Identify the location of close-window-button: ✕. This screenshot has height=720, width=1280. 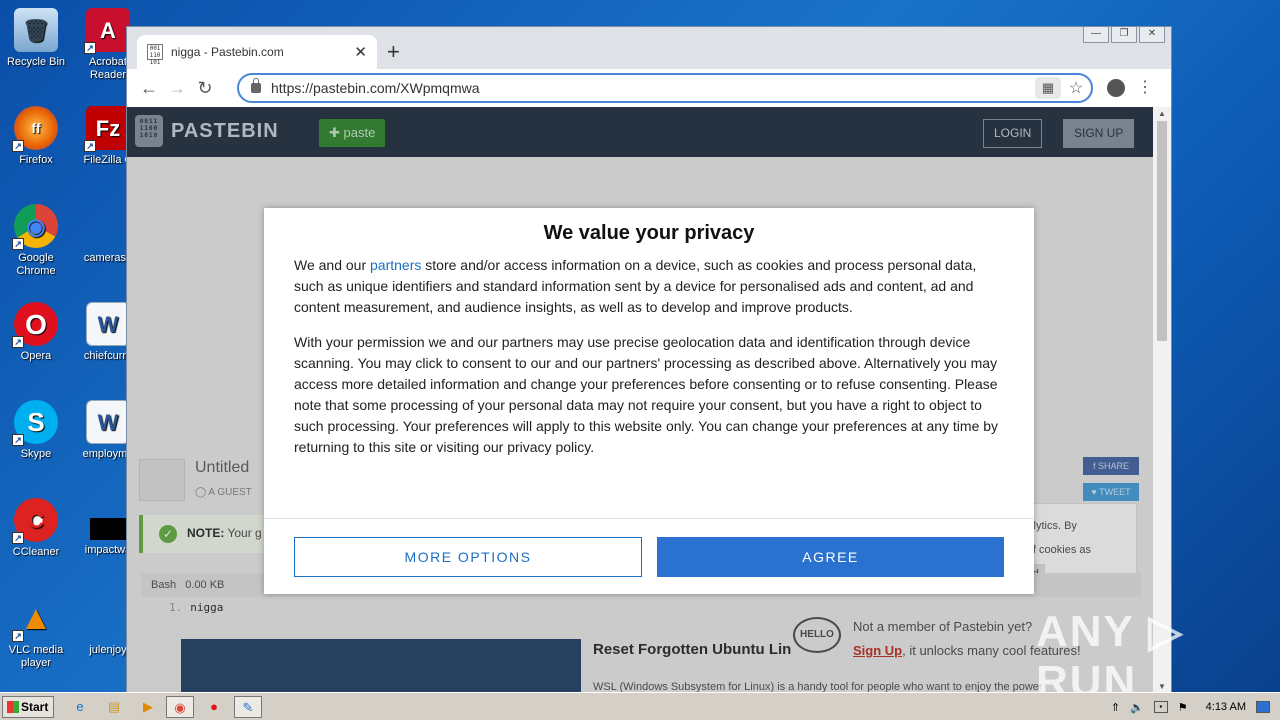
(1152, 35).